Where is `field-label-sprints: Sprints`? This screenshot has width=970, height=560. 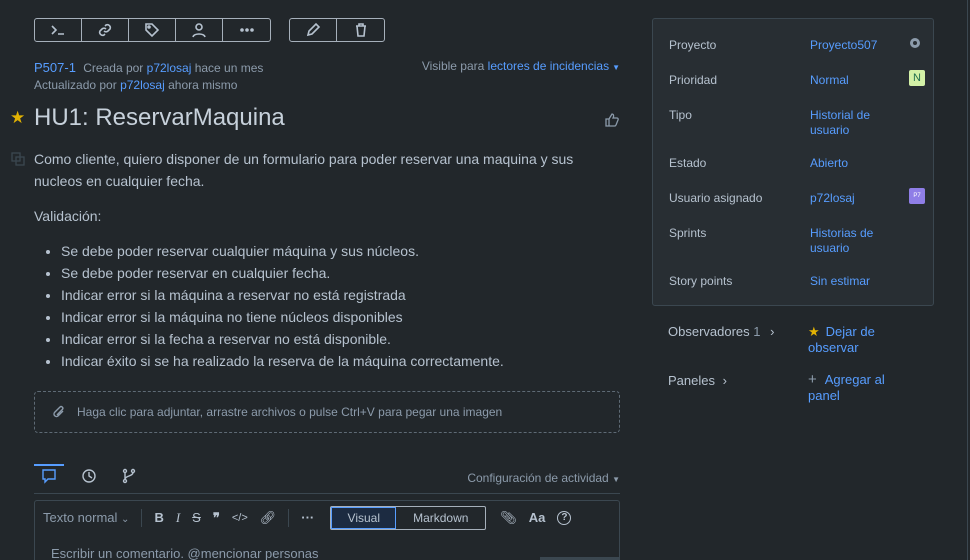
field-label-sprints: Sprints is located at coordinates (688, 233).